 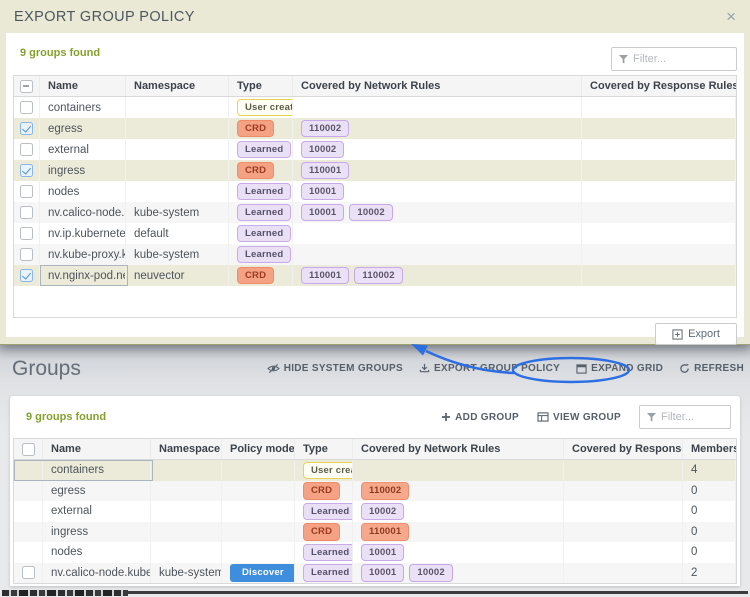 I want to click on close-icon: ×, so click(x=731, y=16).